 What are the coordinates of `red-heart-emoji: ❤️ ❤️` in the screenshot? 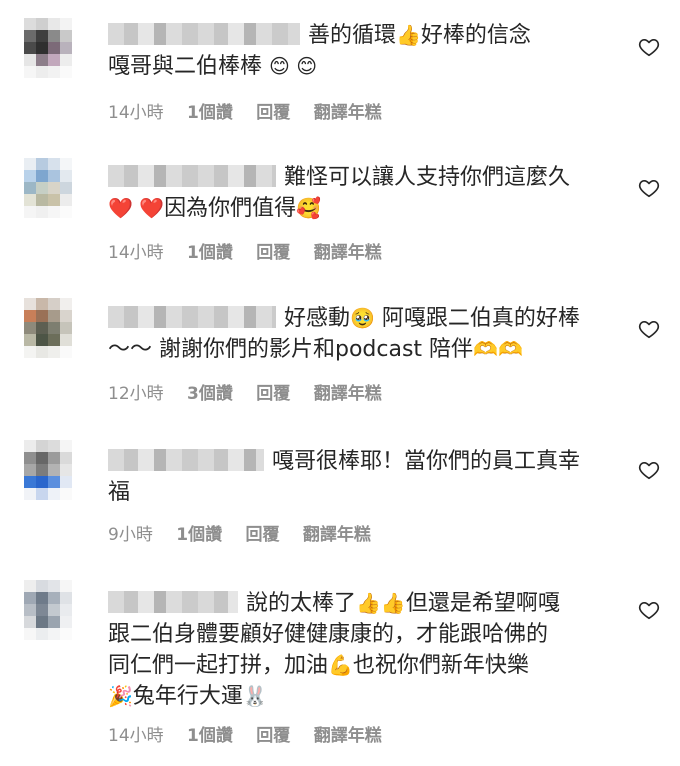 It's located at (136, 208).